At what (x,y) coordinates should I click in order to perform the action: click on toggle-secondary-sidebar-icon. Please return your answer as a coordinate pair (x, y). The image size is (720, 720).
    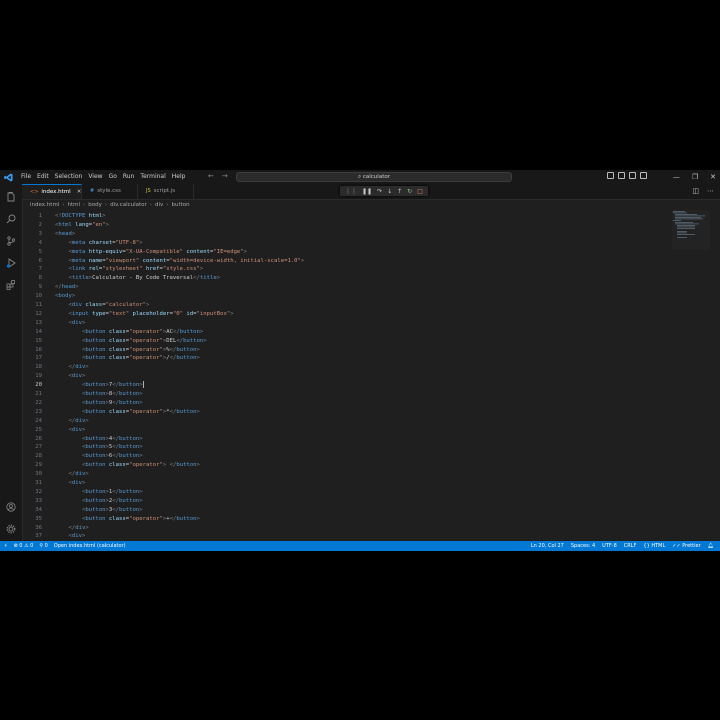
    Looking at the image, I should click on (632, 175).